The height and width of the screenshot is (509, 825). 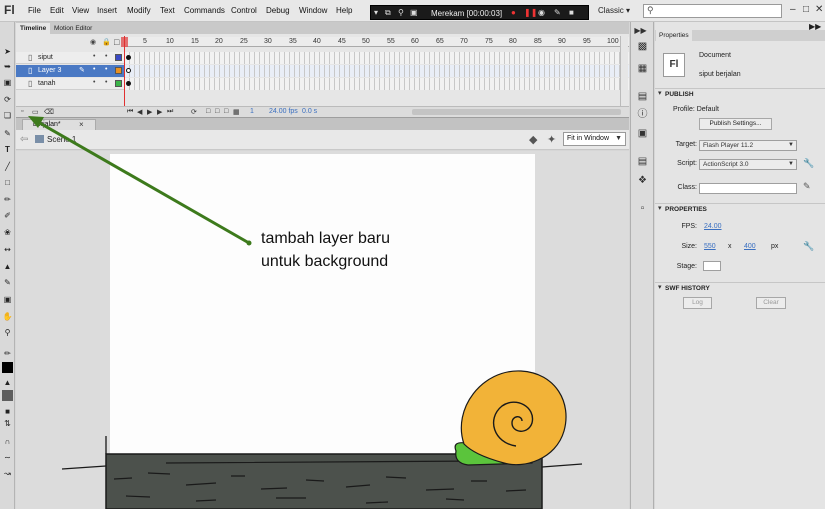 What do you see at coordinates (7, 457) in the screenshot?
I see `smooth-icon: ∼` at bounding box center [7, 457].